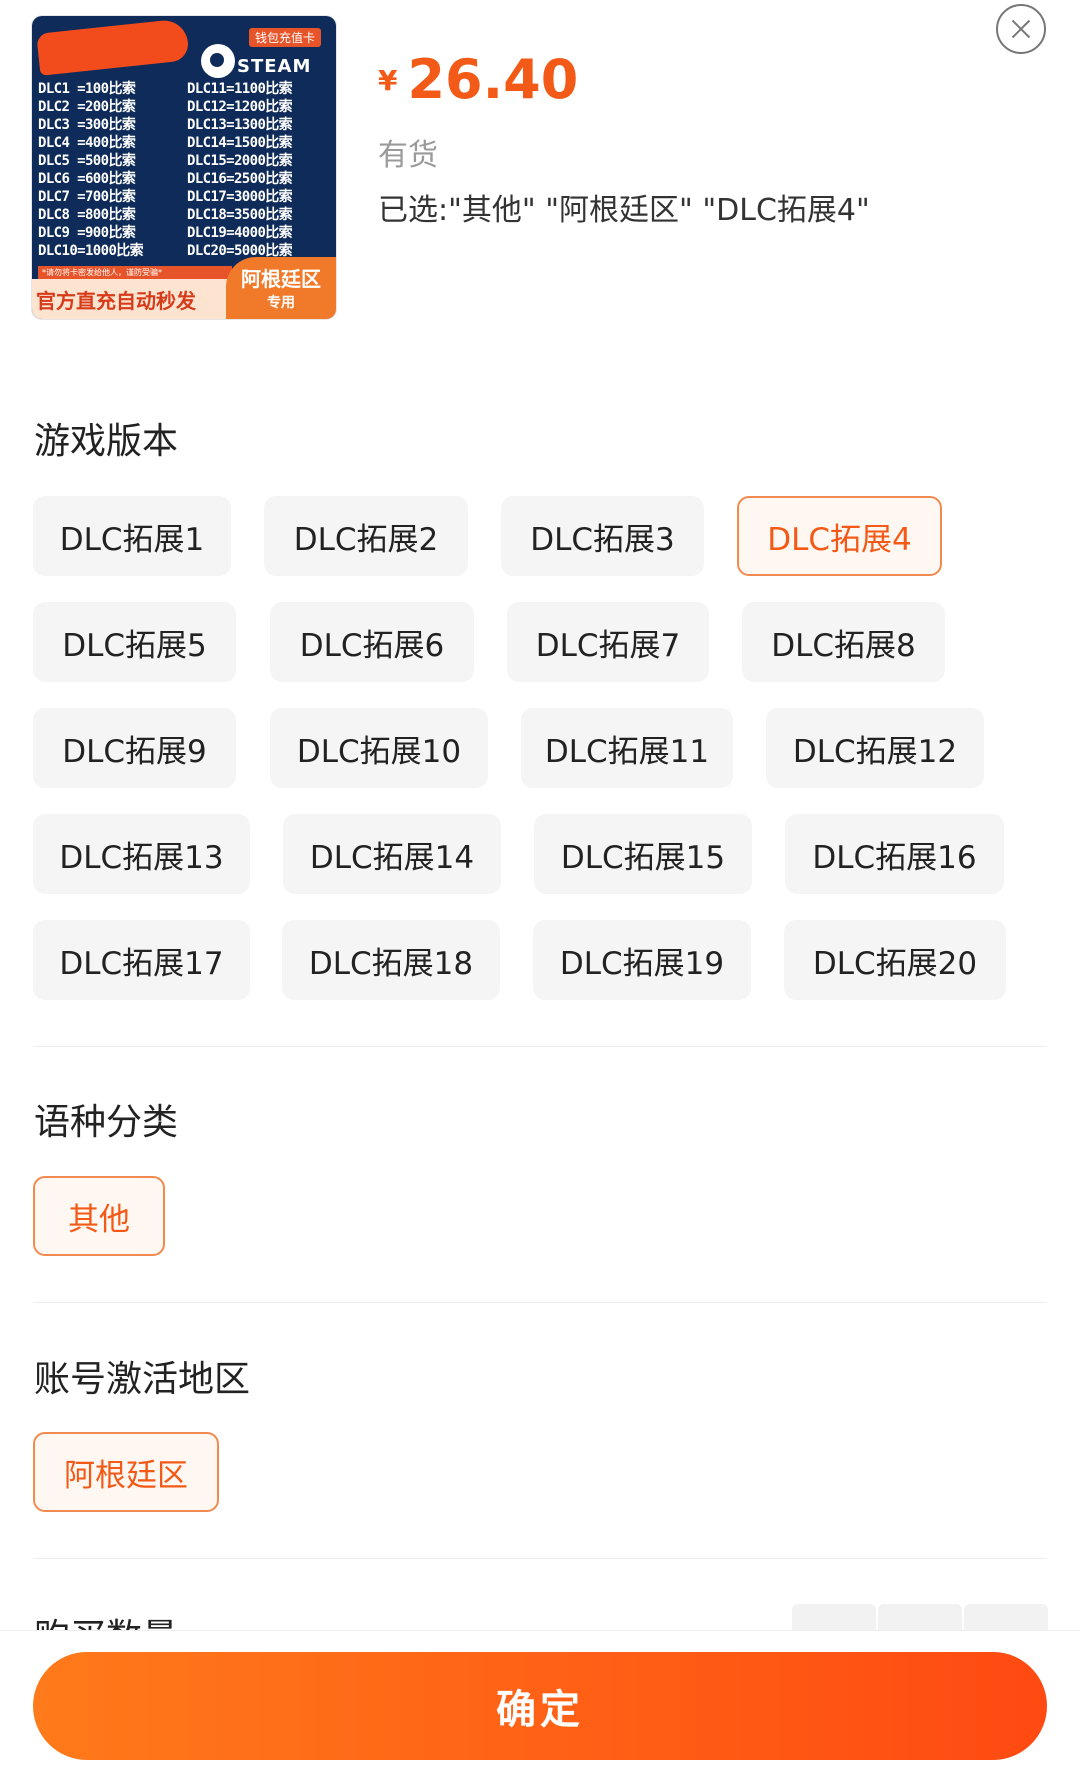 The height and width of the screenshot is (1779, 1080). What do you see at coordinates (99, 1216) in the screenshot?
I see `language-option-selected: 其他` at bounding box center [99, 1216].